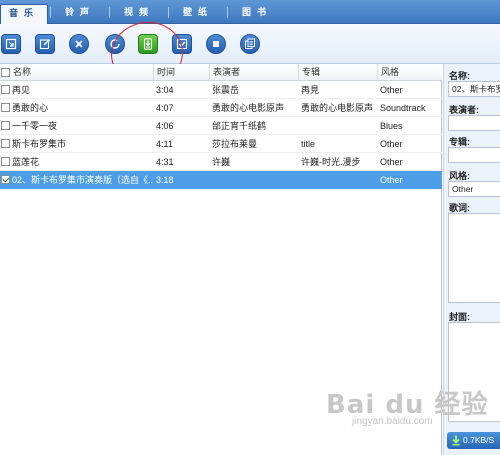 This screenshot has height=455, width=500. What do you see at coordinates (239, 126) in the screenshot?
I see `cell-artist: 邰正宵千纸鹤` at bounding box center [239, 126].